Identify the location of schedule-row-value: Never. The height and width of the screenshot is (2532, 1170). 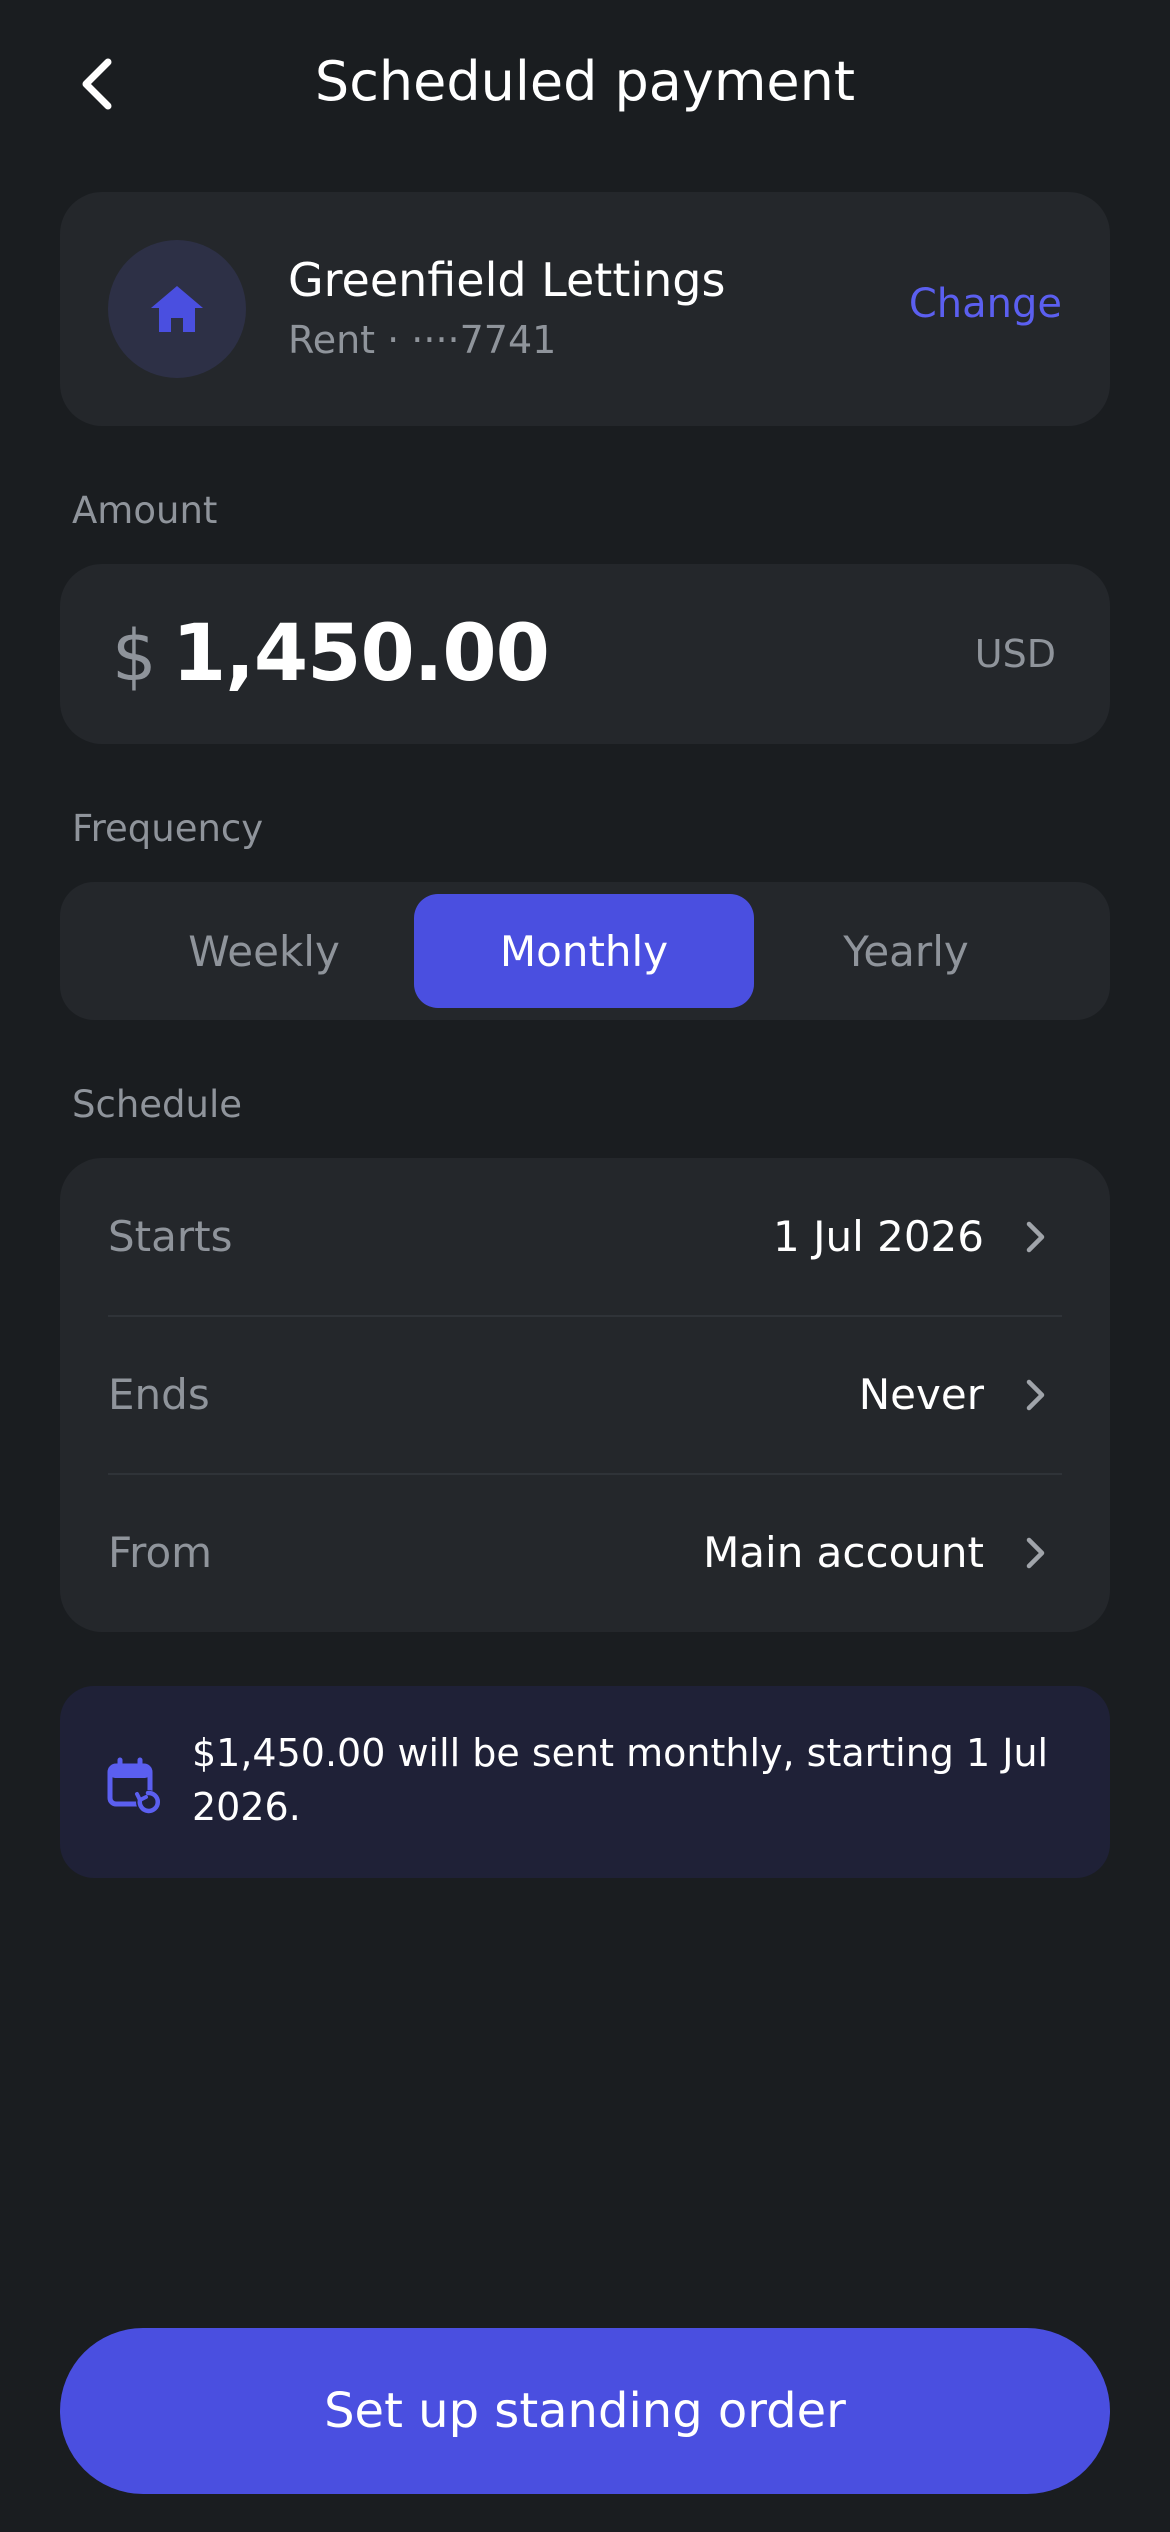
(921, 1394).